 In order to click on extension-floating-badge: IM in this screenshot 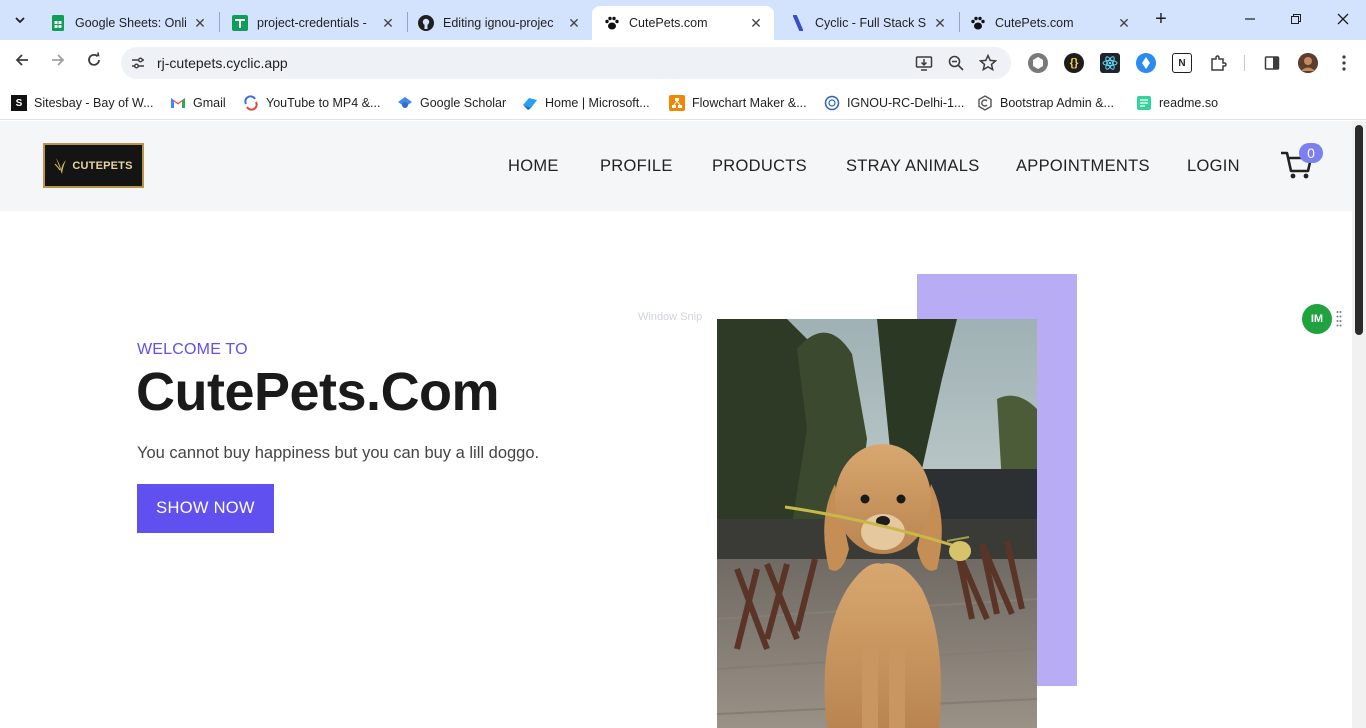, I will do `click(1317, 319)`.